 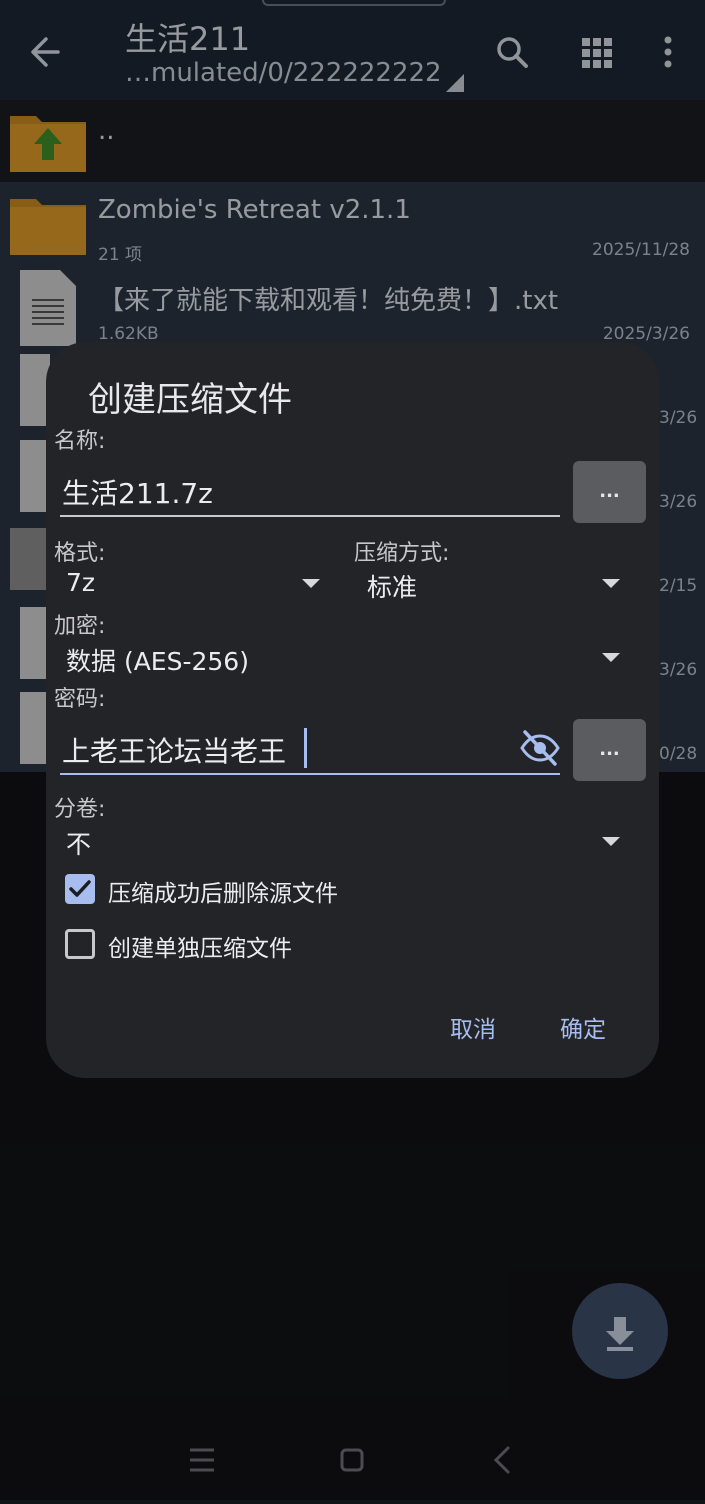 I want to click on password-input: 上老王论坛当老王, so click(x=174, y=750).